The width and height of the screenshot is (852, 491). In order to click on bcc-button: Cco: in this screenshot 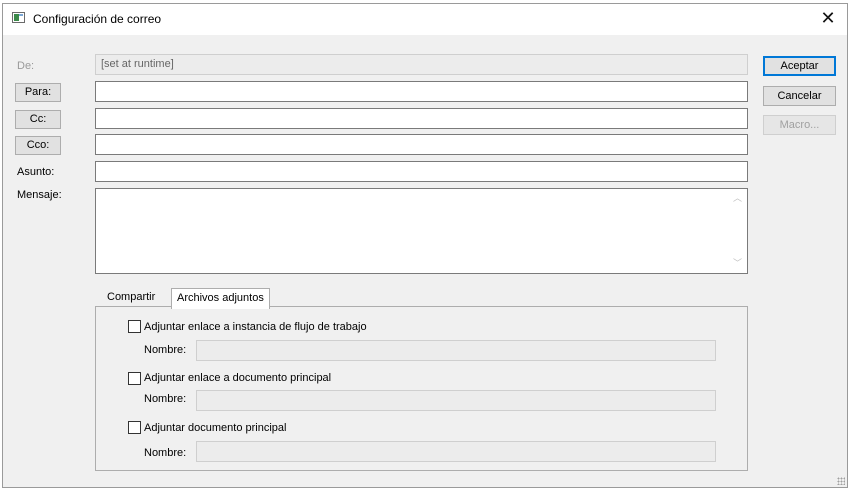, I will do `click(38, 145)`.